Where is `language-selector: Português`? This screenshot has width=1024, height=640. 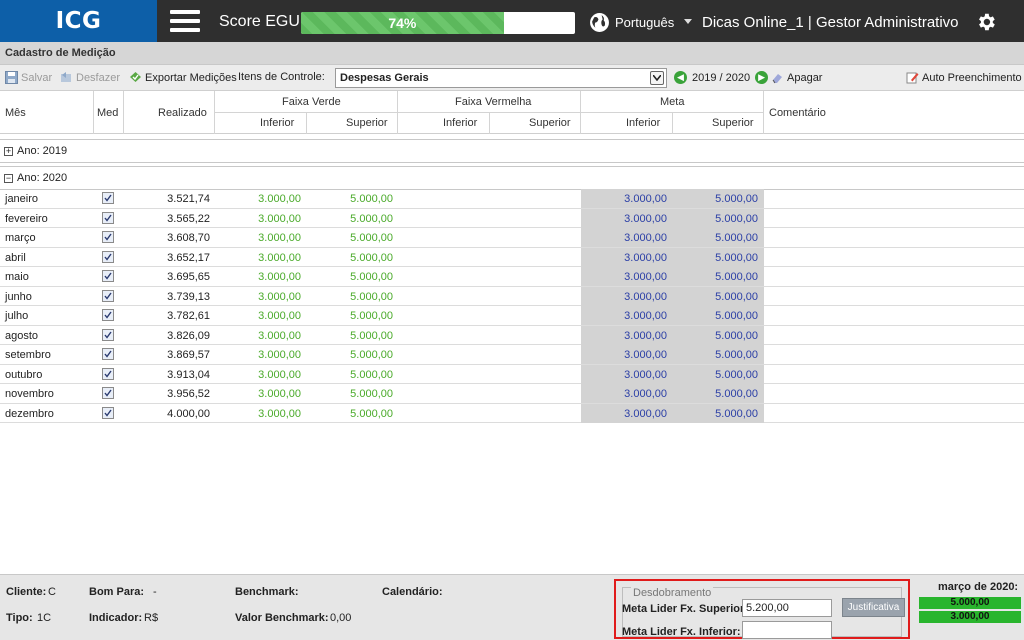
language-selector: Português is located at coordinates (644, 22).